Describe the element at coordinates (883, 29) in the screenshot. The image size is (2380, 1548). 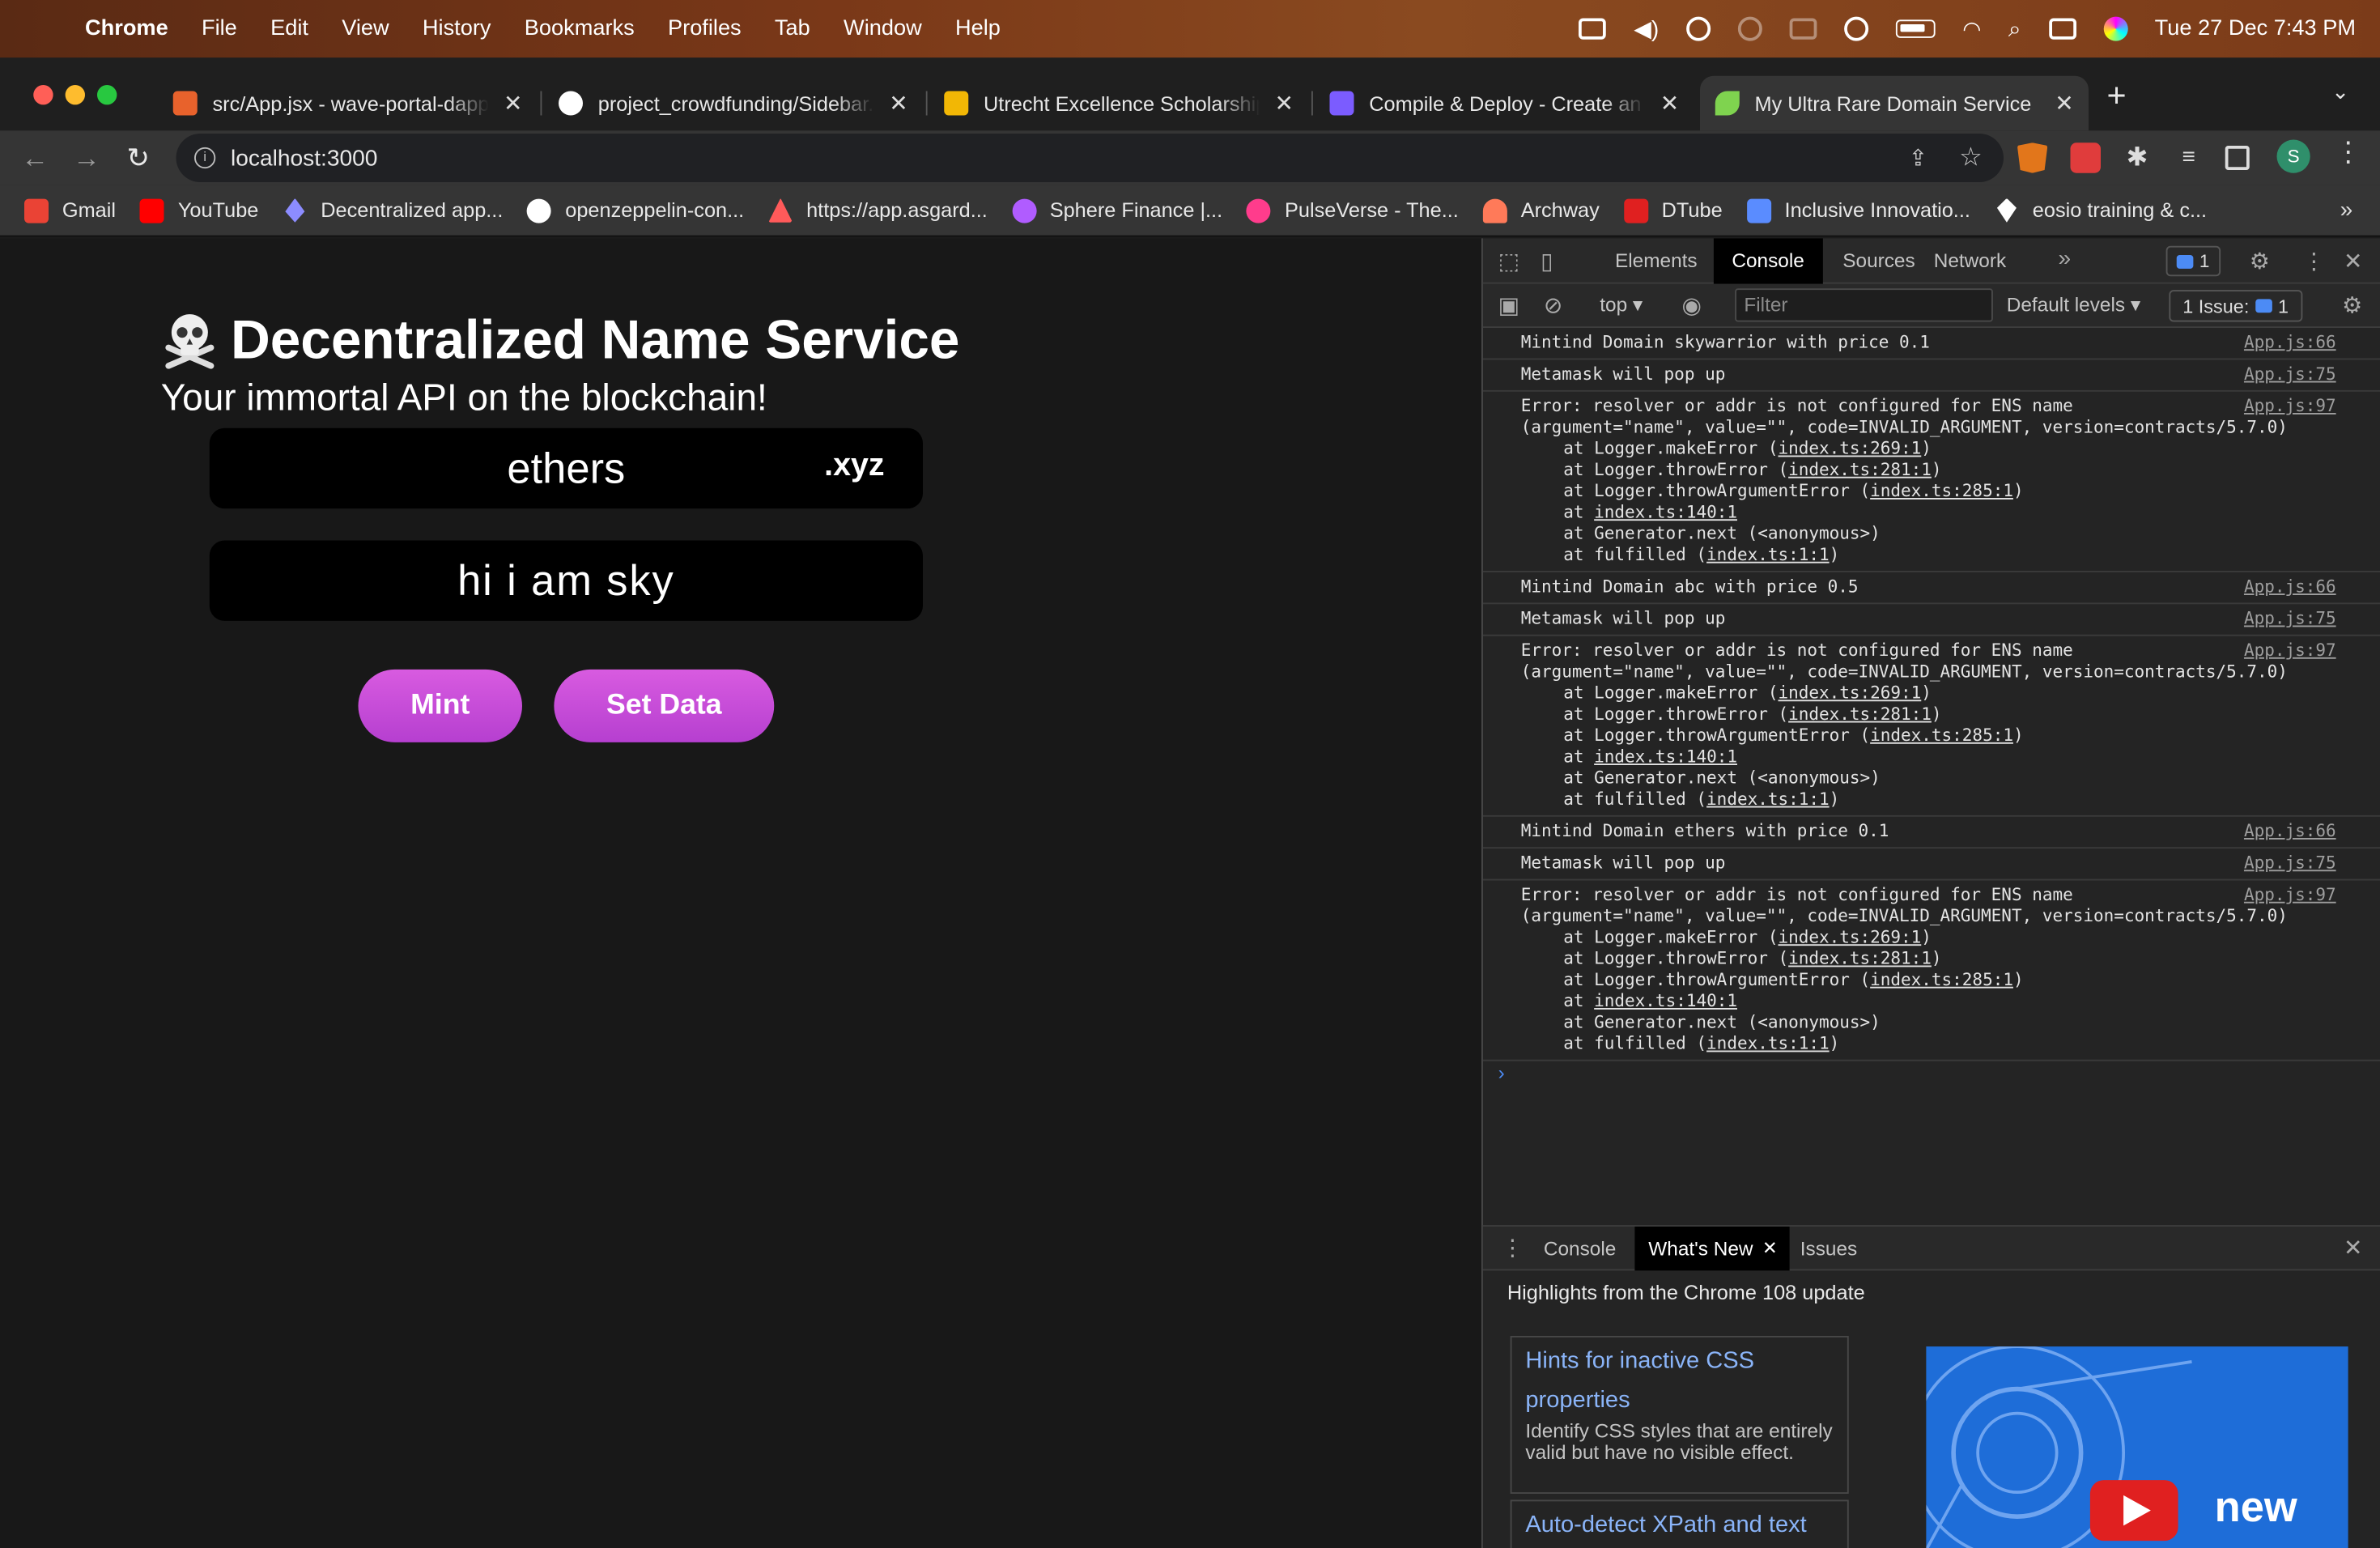
I see `menu-window: Window` at that location.